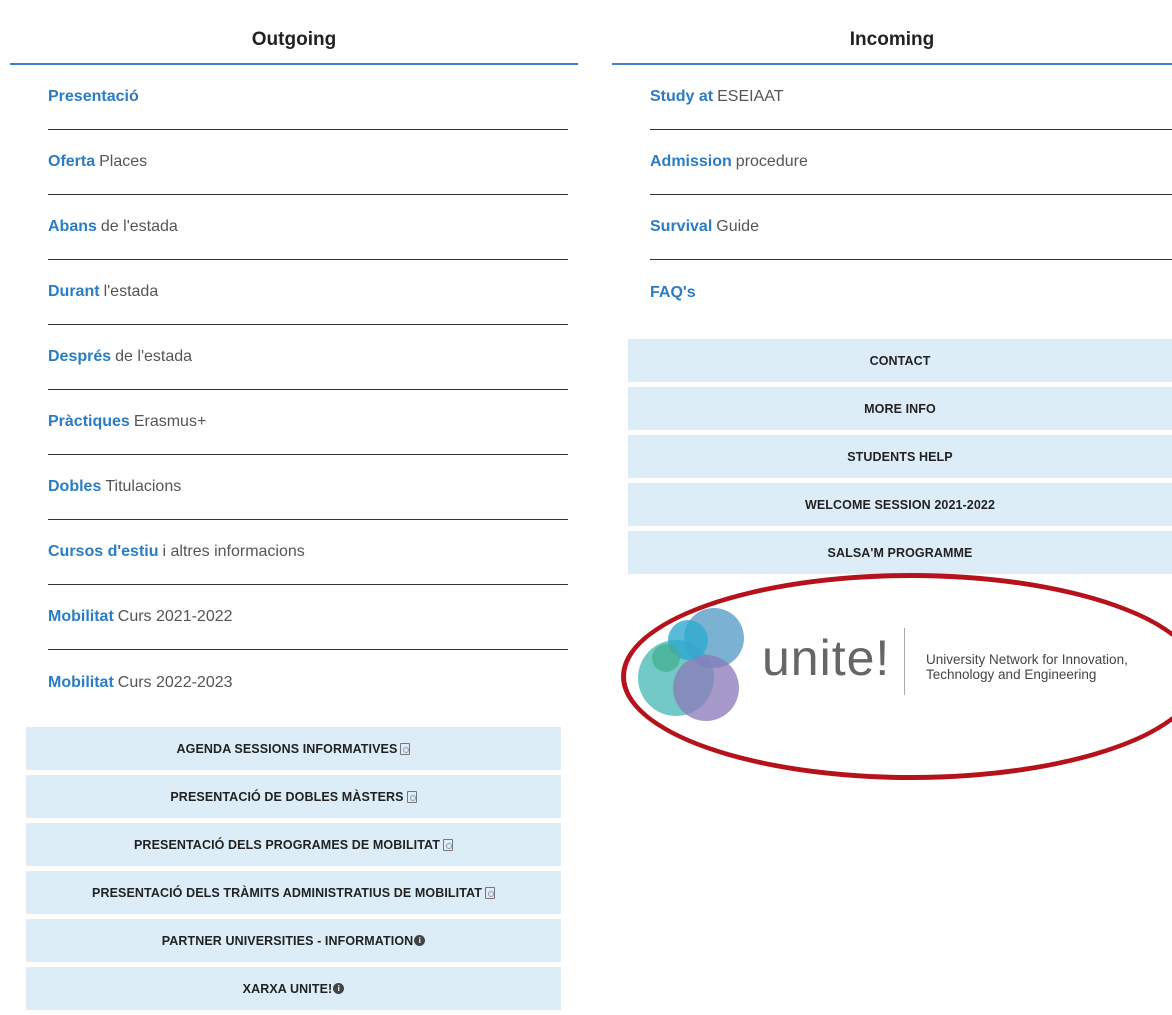 This screenshot has width=1172, height=1015. What do you see at coordinates (681, 226) in the screenshot?
I see `link-keyword: Survival` at bounding box center [681, 226].